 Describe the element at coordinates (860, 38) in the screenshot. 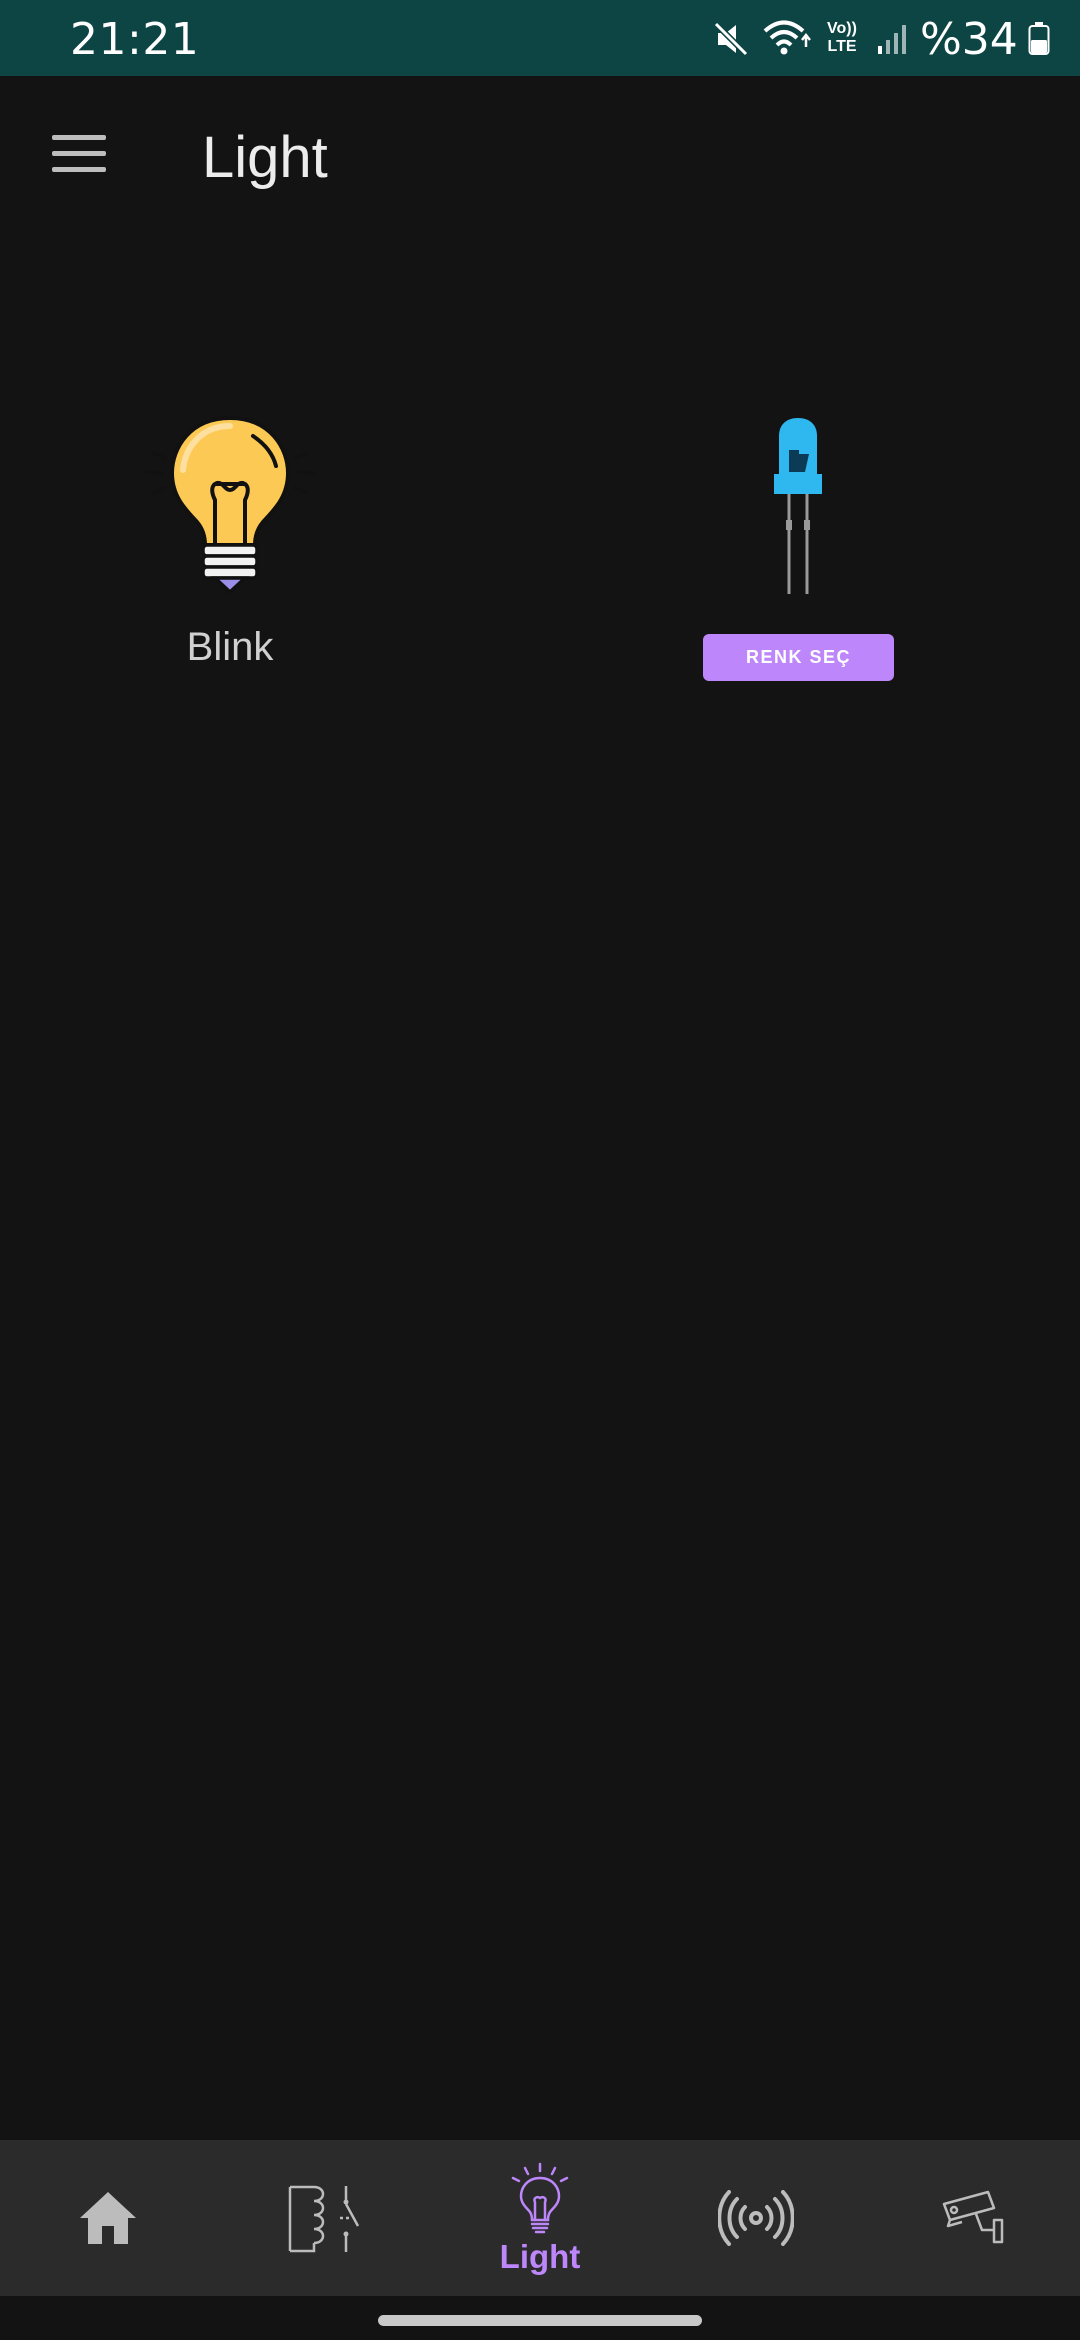

I see `status-icons: Vo)) LTE %34` at that location.